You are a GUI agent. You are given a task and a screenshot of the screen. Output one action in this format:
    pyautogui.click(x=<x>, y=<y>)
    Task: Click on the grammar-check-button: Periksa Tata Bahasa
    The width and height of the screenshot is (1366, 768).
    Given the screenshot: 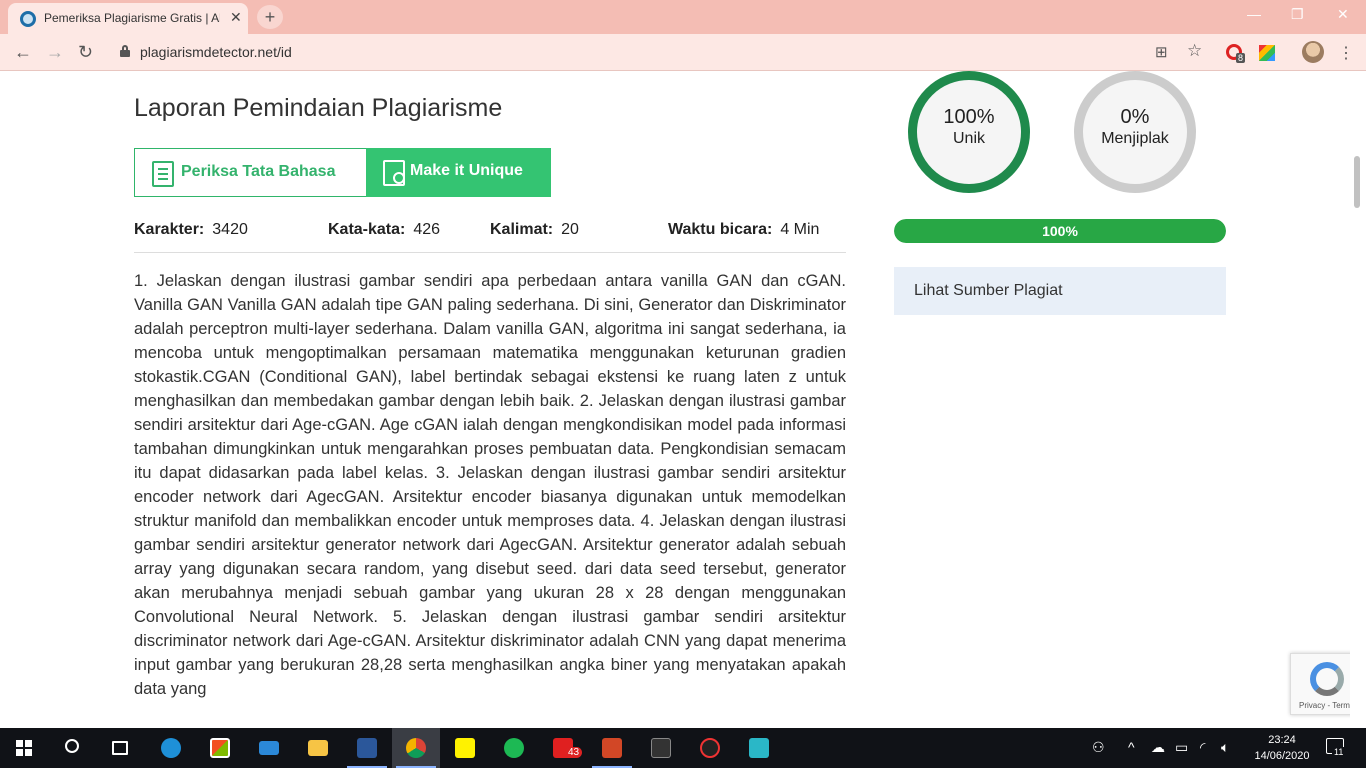 What is the action you would take?
    pyautogui.click(x=250, y=172)
    